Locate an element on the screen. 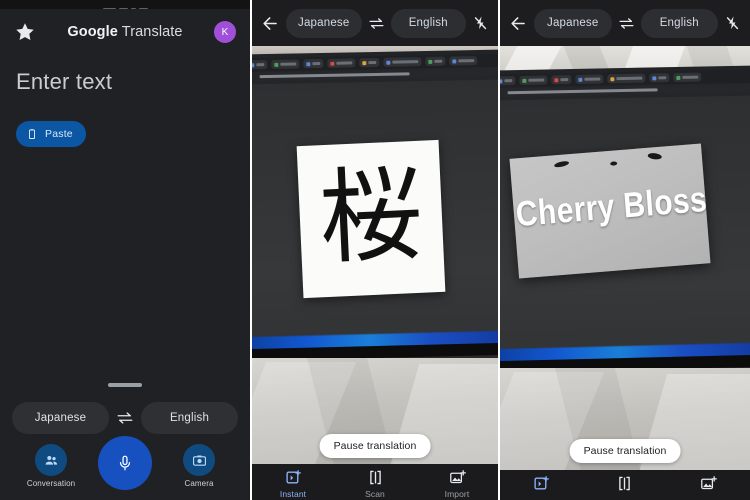 This screenshot has height=500, width=750. tab-import: Import is located at coordinates (457, 484).